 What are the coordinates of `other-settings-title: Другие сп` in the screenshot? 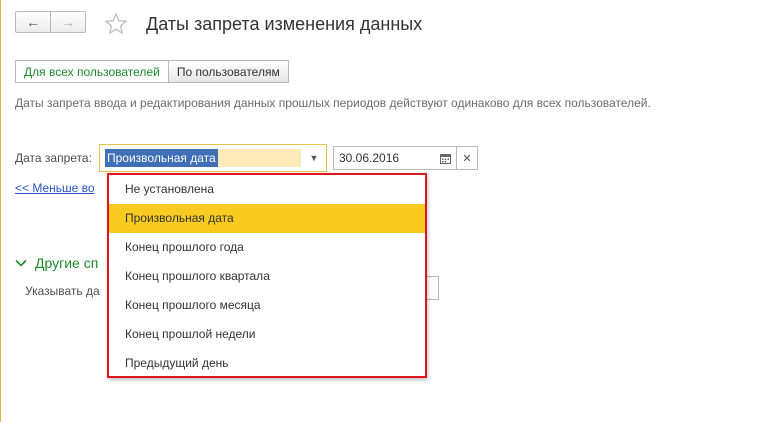 It's located at (67, 263).